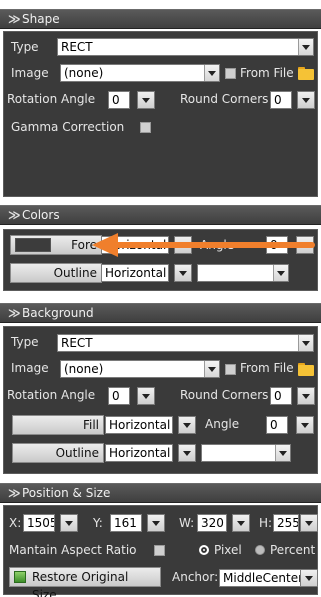  I want to click on anchor-value: MiddleCenter, so click(262, 578).